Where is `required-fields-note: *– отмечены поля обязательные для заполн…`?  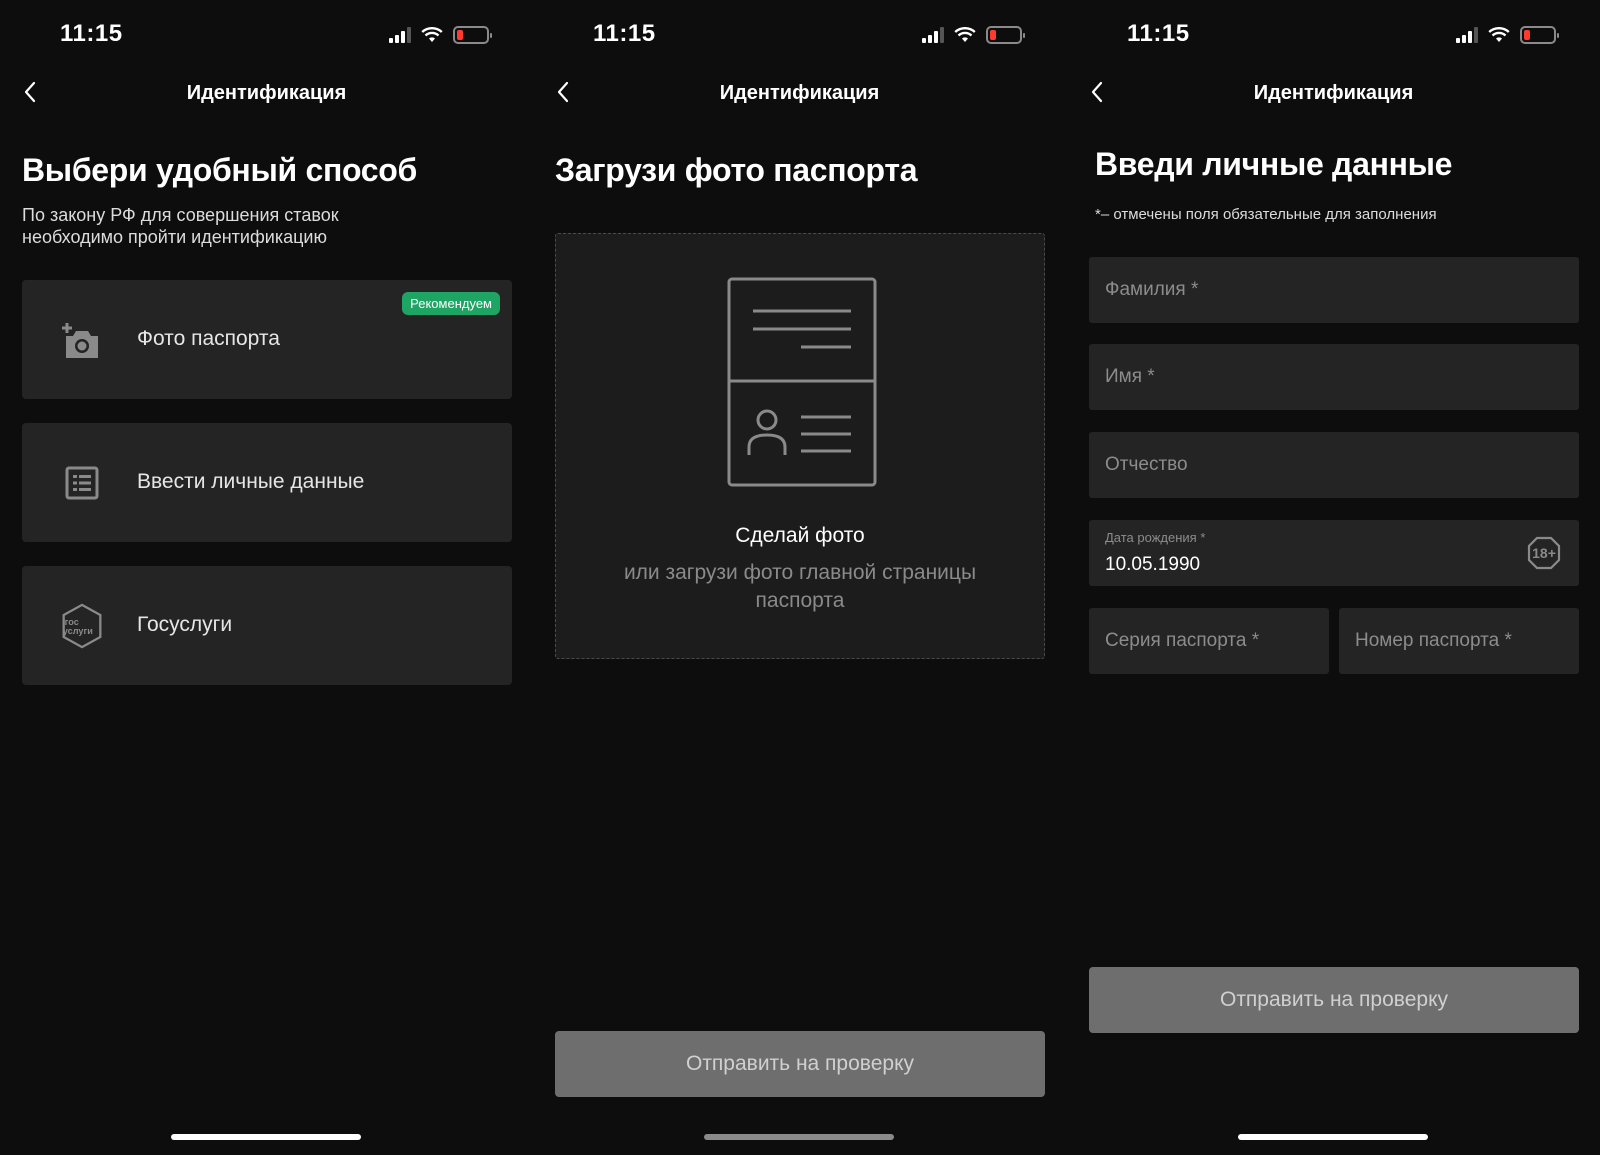
required-fields-note: *– отмечены поля обязательные для заполн… is located at coordinates (1266, 214).